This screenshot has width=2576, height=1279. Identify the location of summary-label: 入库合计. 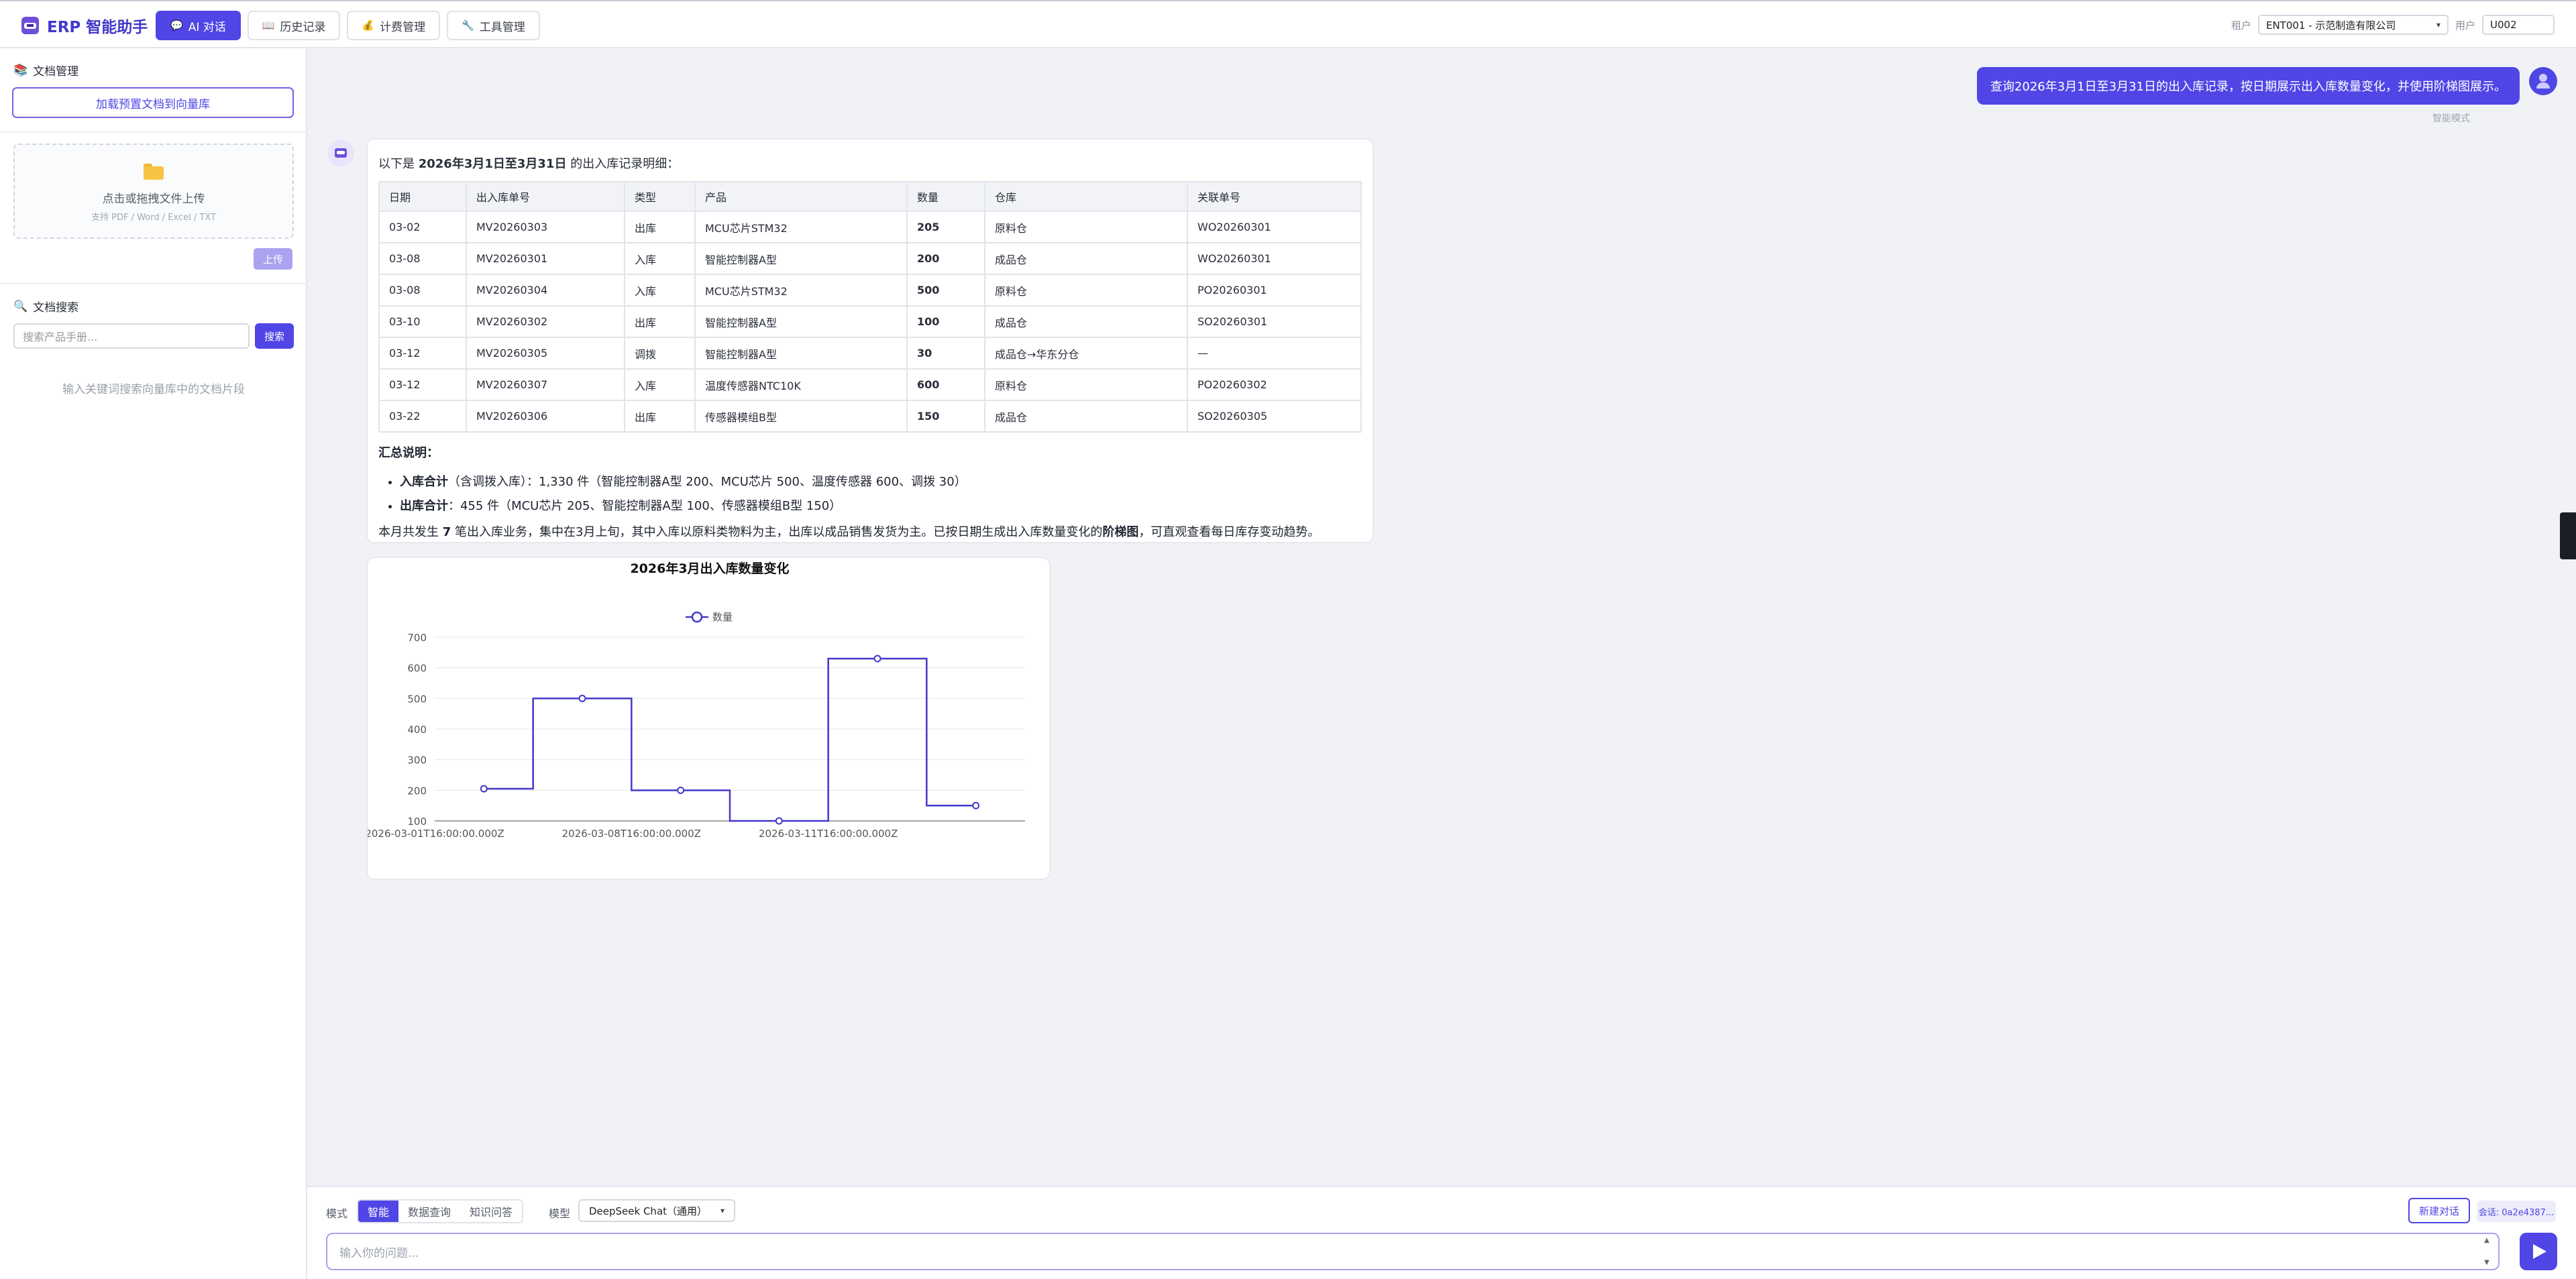
(424, 482).